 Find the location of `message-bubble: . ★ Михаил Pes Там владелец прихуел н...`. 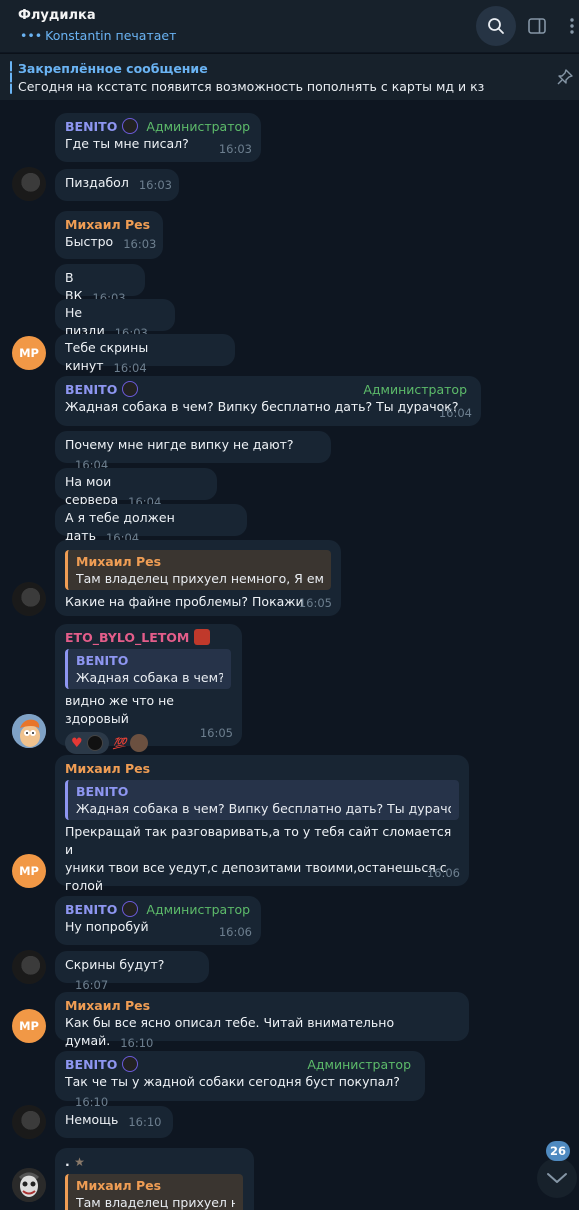

message-bubble: . ★ Михаил Pes Там владелец прихуел н... is located at coordinates (154, 1179).